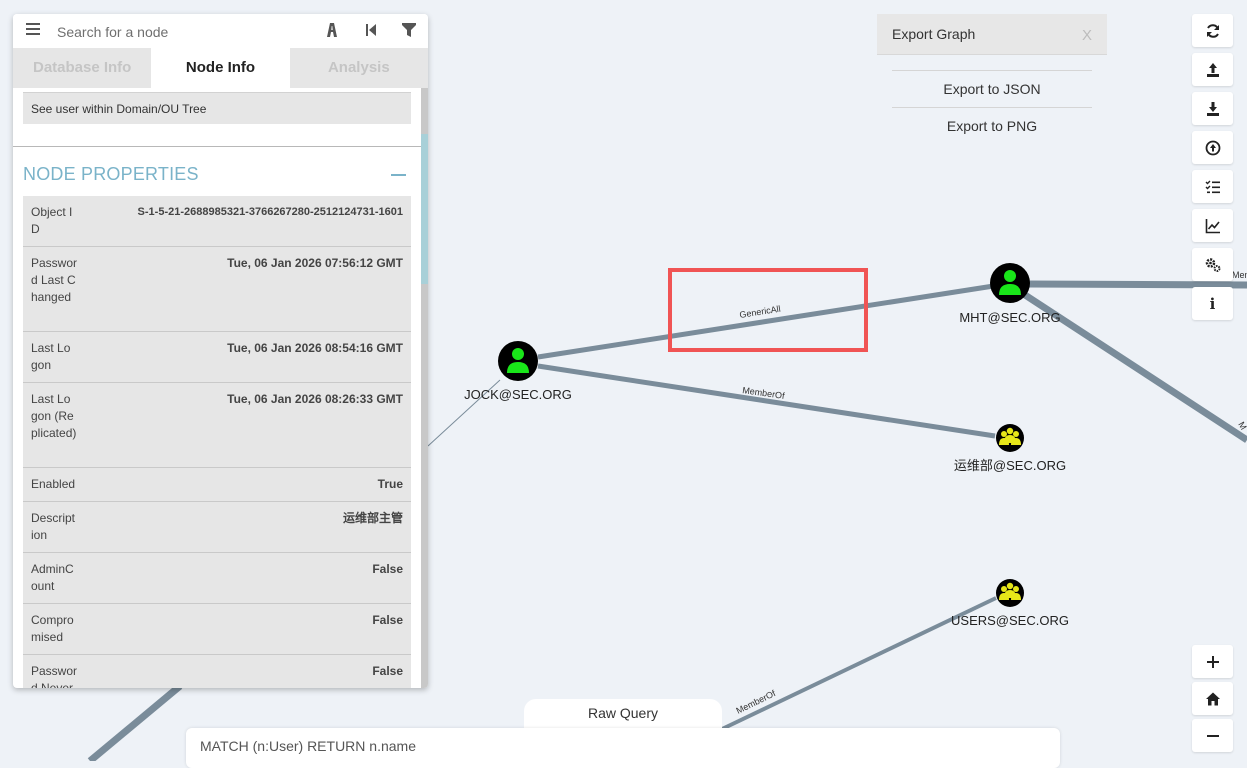  What do you see at coordinates (217, 357) in the screenshot?
I see `property-row: Last Logon Tue, 06 Jan 2026 08:54:16 GMT` at bounding box center [217, 357].